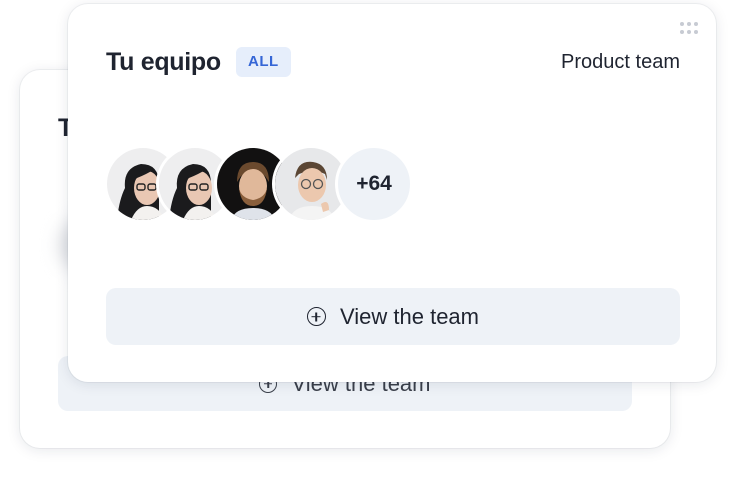  What do you see at coordinates (263, 62) in the screenshot?
I see `all-badge: ALL` at bounding box center [263, 62].